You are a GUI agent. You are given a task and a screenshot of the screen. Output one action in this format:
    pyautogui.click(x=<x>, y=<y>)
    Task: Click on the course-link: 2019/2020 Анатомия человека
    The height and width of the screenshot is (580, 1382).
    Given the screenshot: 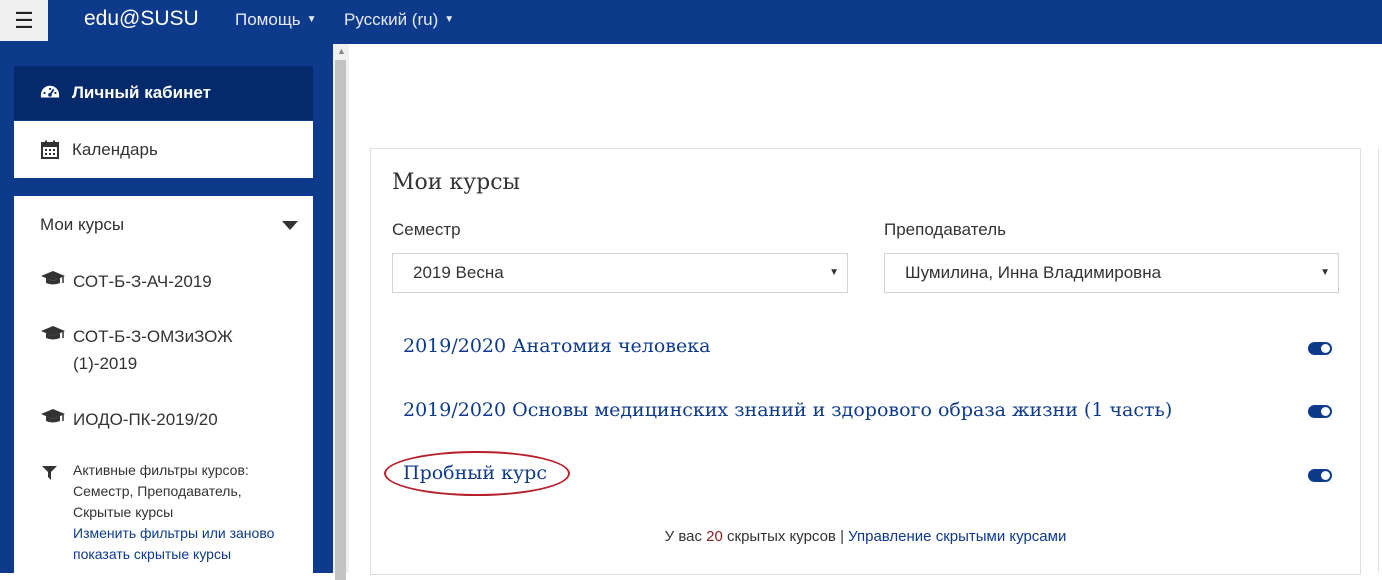 What is the action you would take?
    pyautogui.click(x=556, y=346)
    